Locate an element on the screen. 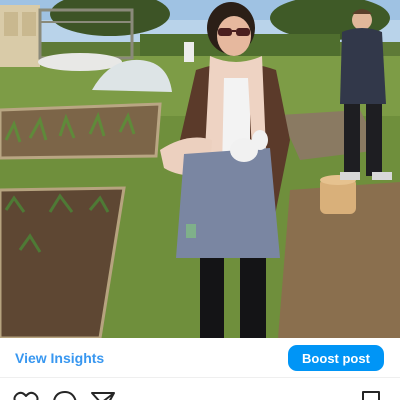  boost-post-button: Boost post is located at coordinates (336, 358).